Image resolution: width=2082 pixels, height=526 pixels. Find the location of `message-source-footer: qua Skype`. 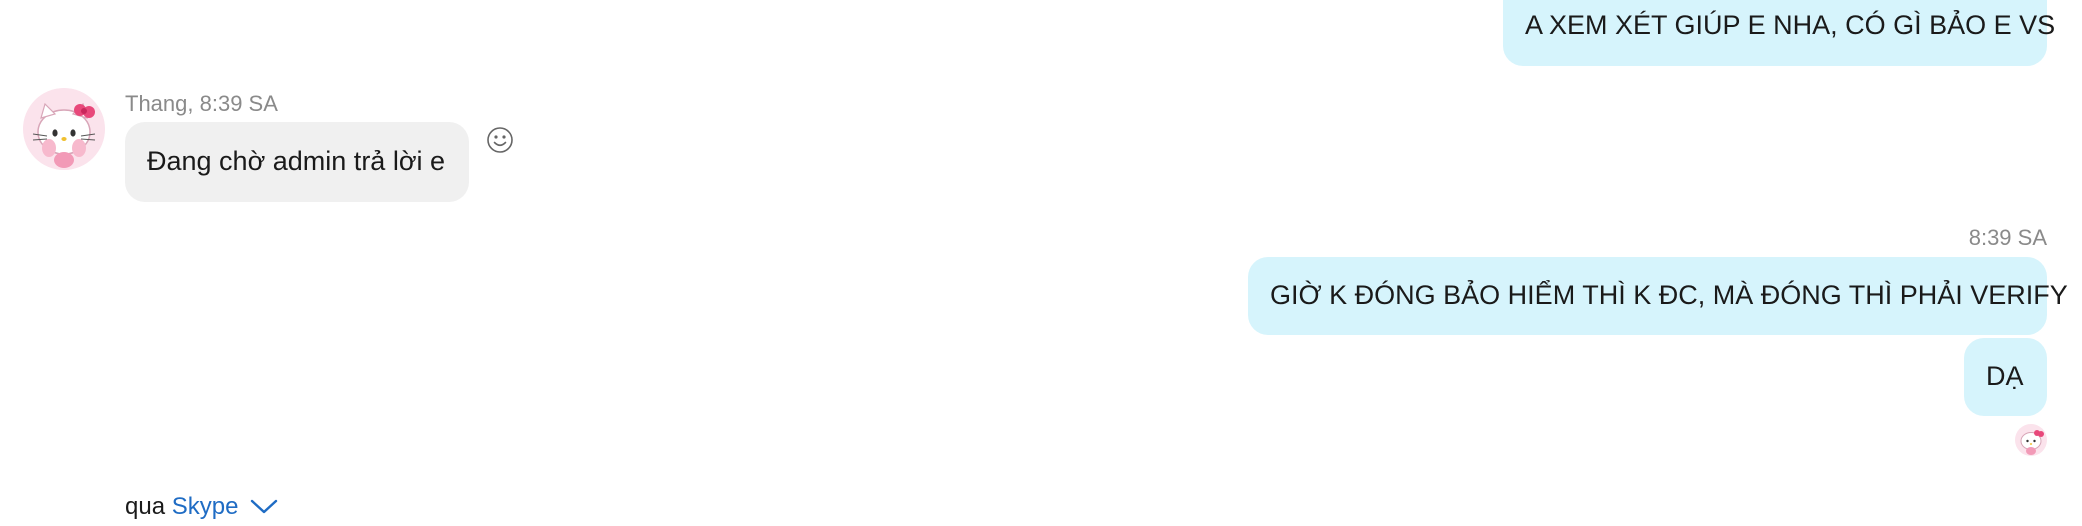

message-source-footer: qua Skype is located at coordinates (202, 507).